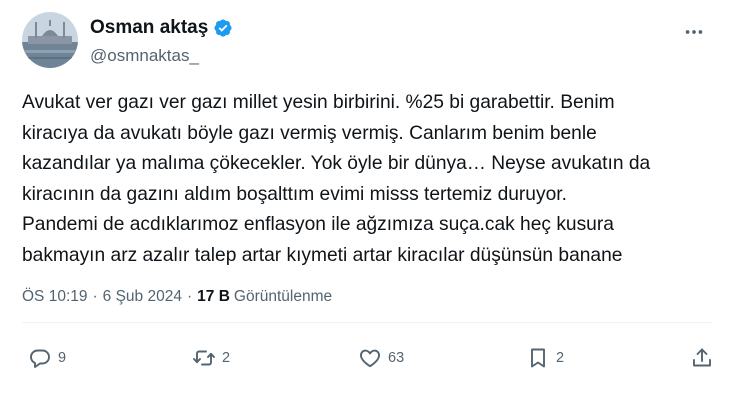 Image resolution: width=730 pixels, height=420 pixels. I want to click on share-button, so click(702, 358).